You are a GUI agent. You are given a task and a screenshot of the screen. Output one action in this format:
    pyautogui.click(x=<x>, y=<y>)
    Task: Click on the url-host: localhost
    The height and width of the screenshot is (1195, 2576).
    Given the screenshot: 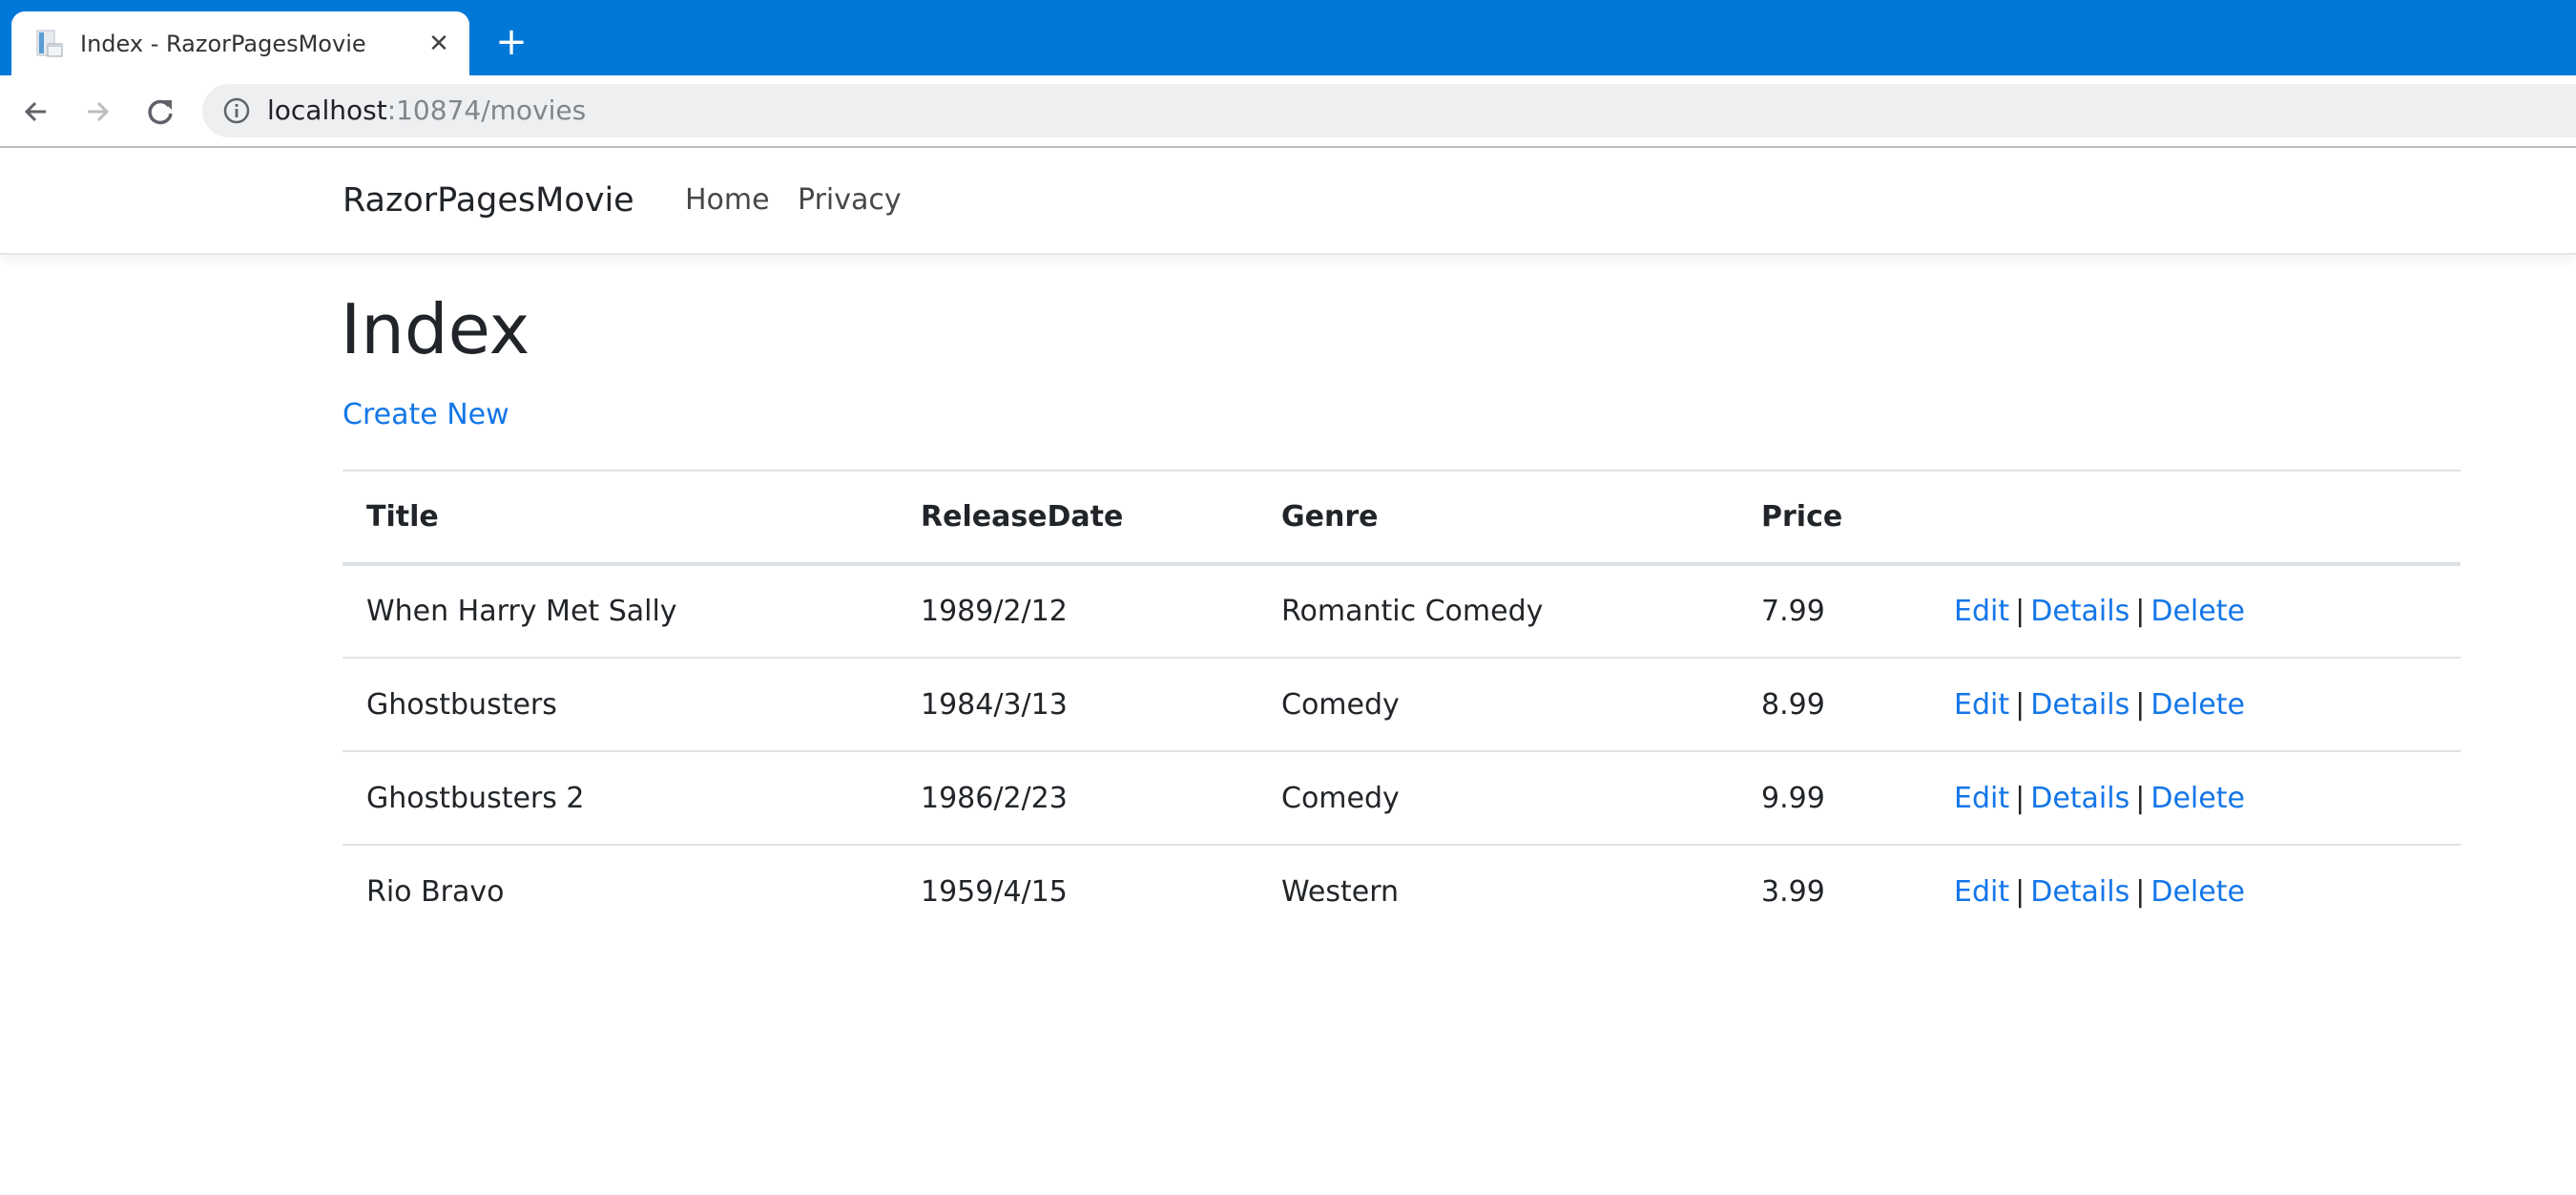 What is the action you would take?
    pyautogui.click(x=327, y=110)
    